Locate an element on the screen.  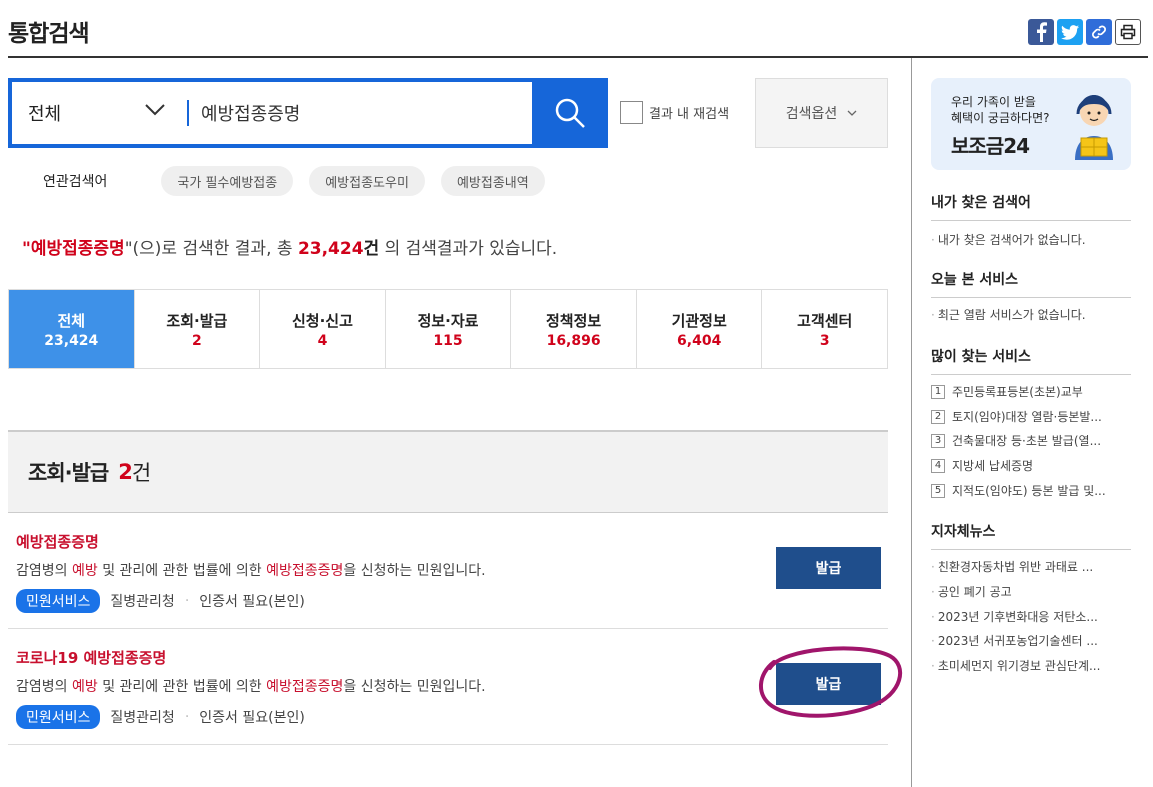
tab-apply-report: 신청·신고 4 is located at coordinates (322, 329).